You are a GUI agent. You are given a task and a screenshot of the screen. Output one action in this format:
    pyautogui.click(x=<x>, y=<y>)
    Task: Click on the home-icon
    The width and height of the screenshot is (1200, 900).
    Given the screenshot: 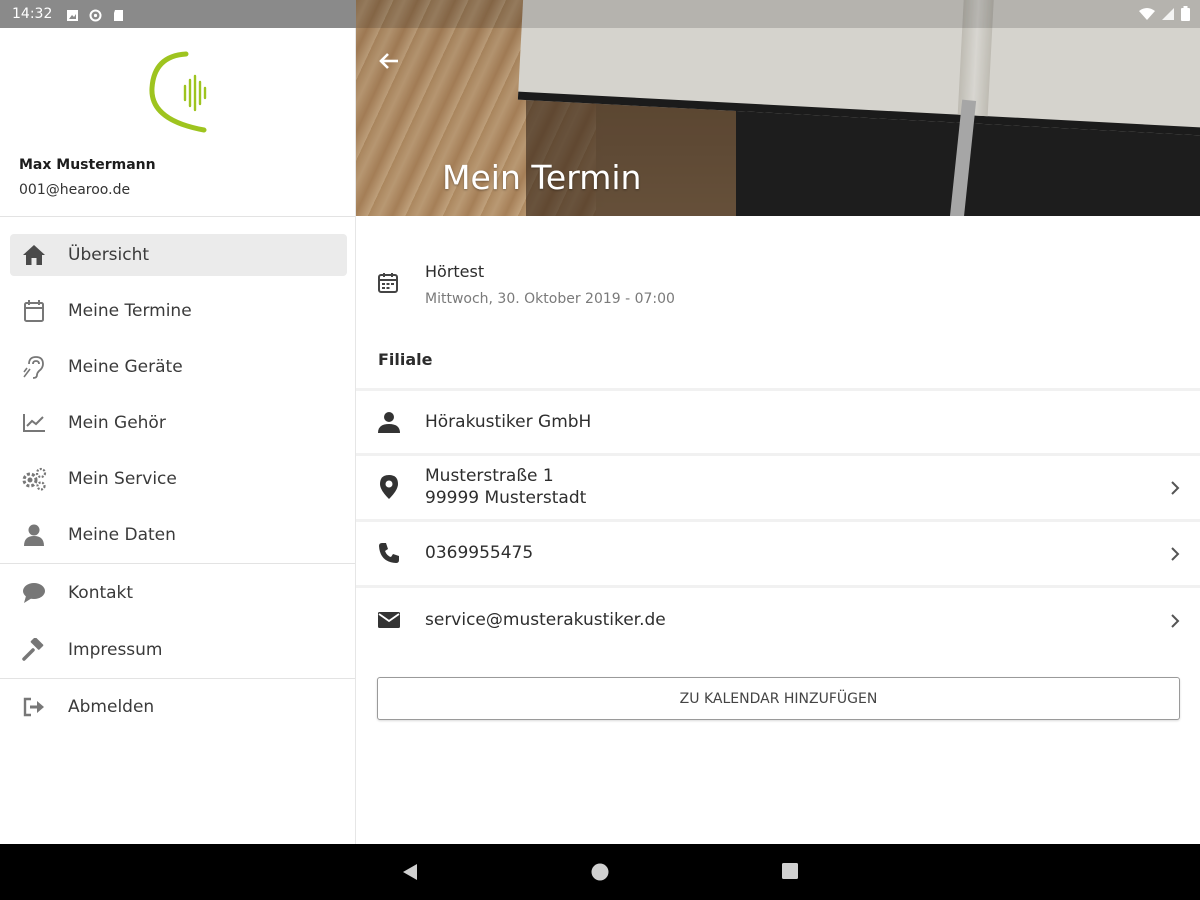 What is the action you would take?
    pyautogui.click(x=34, y=255)
    